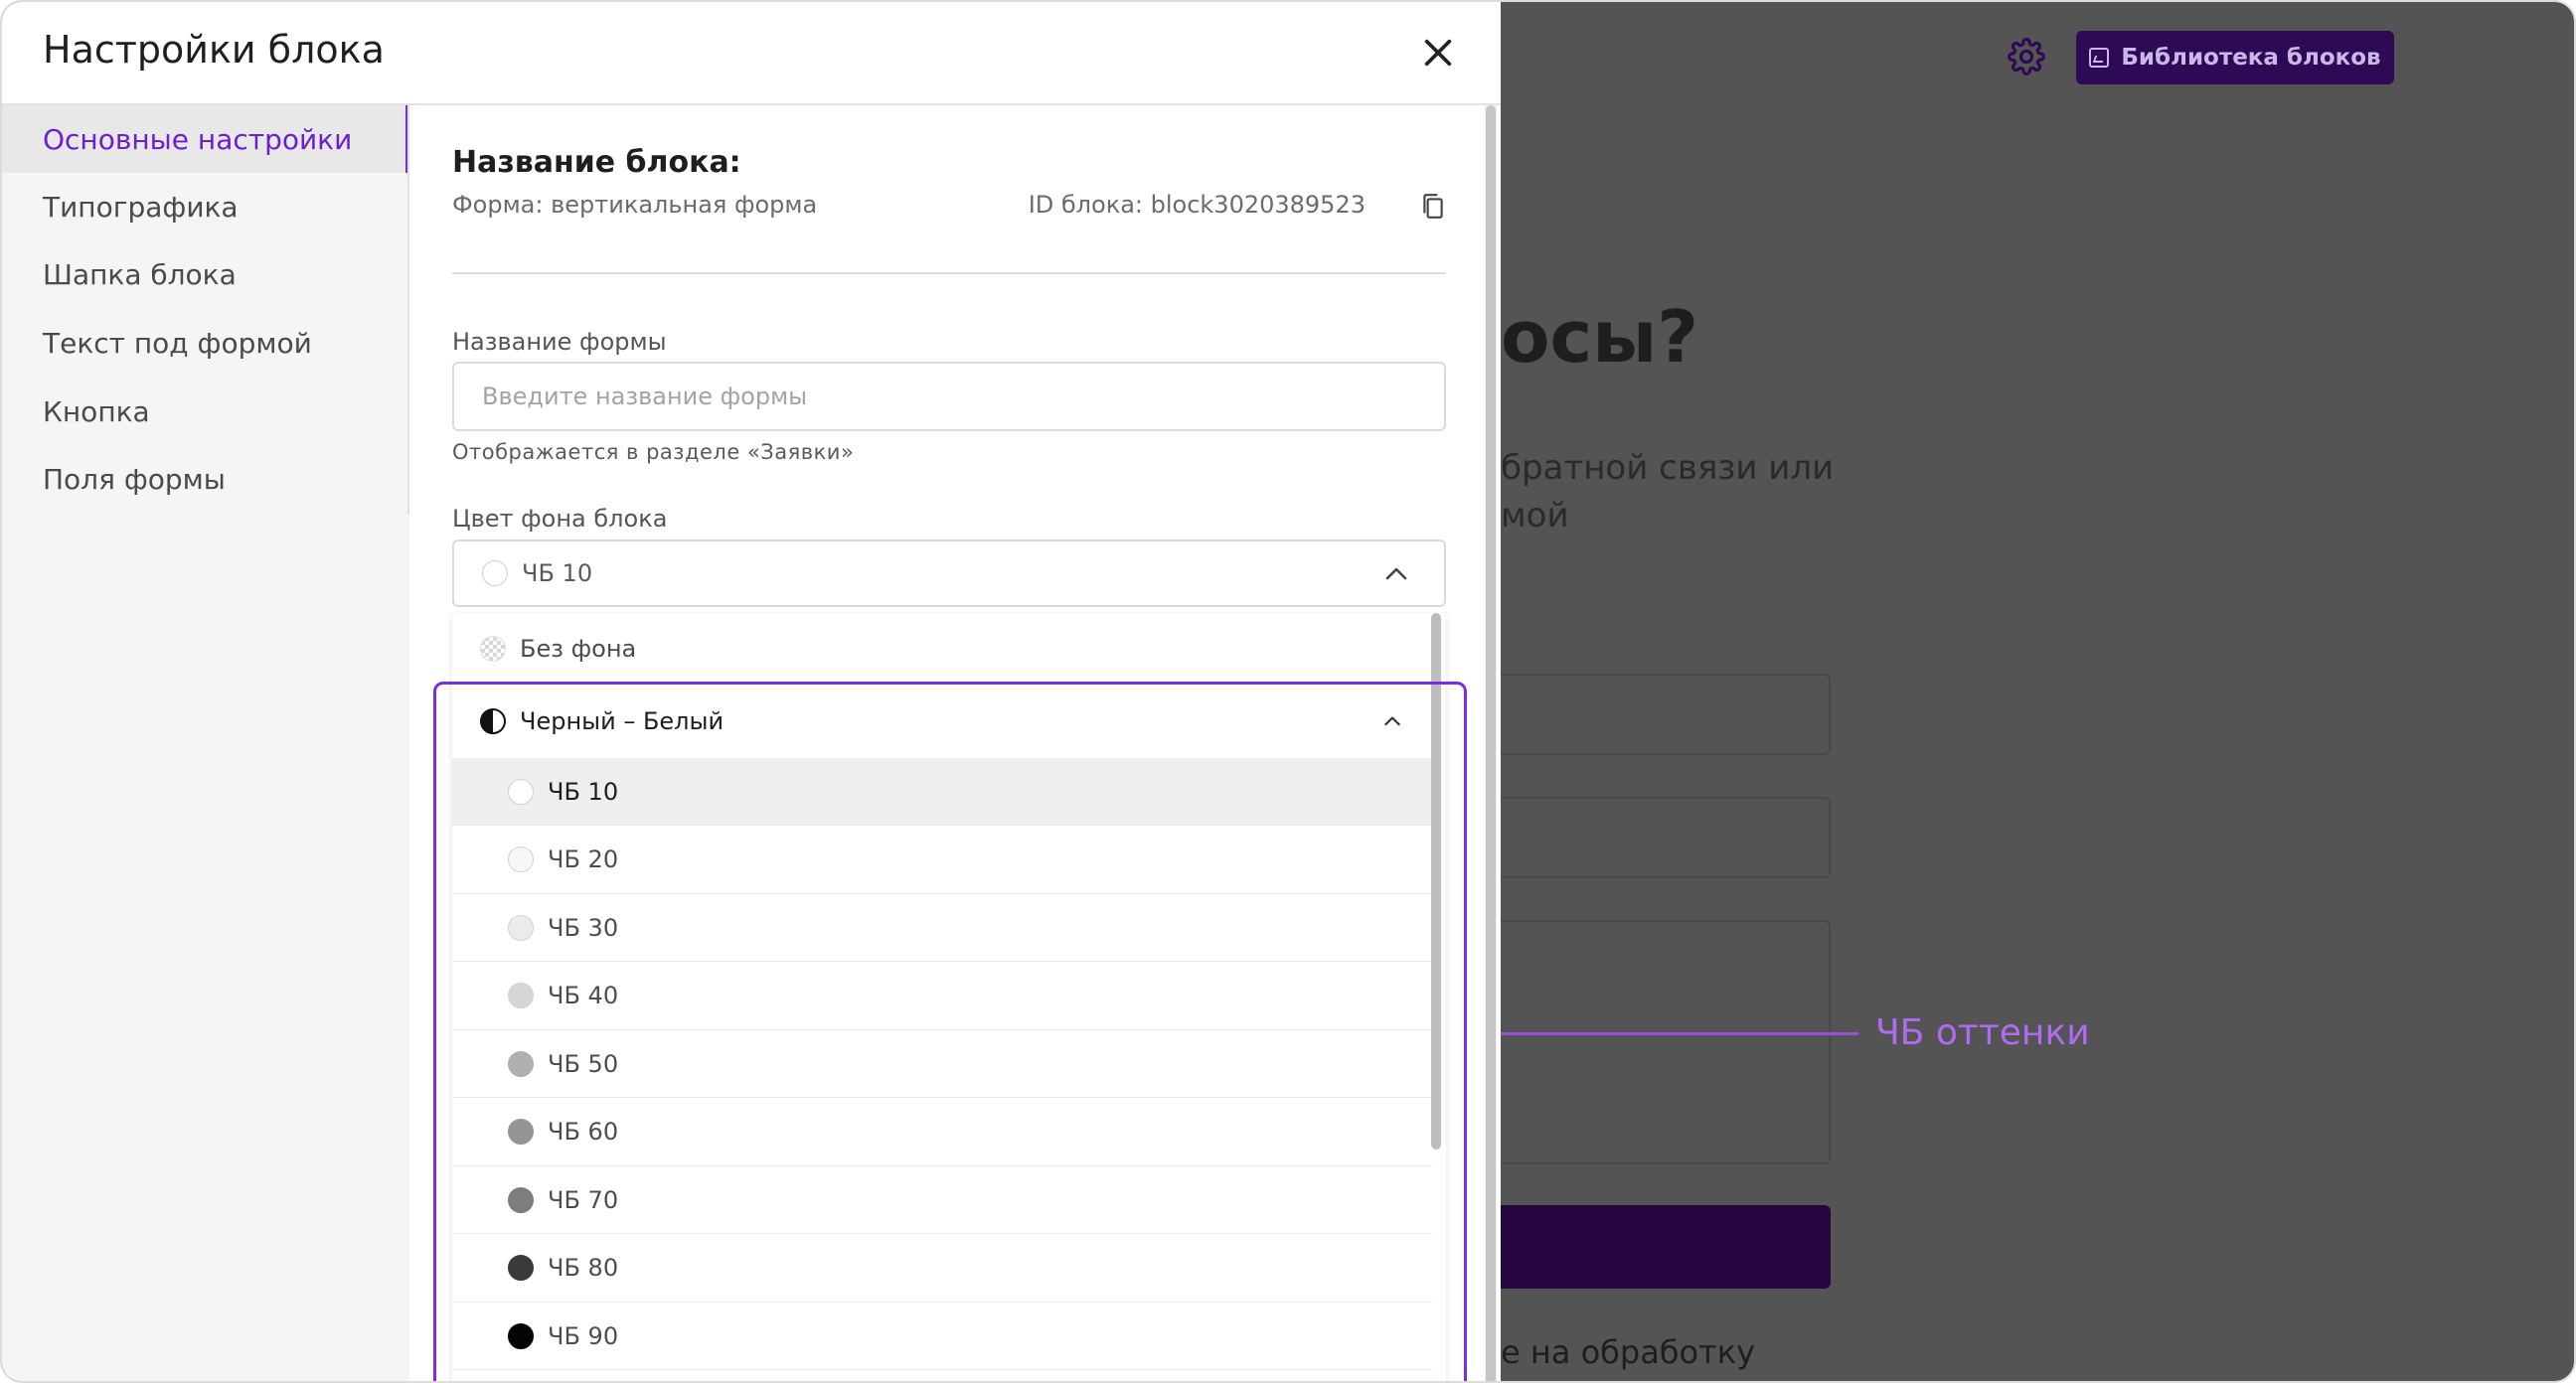 This screenshot has width=2576, height=1383. I want to click on modal-title: Настройки блока, so click(214, 50).